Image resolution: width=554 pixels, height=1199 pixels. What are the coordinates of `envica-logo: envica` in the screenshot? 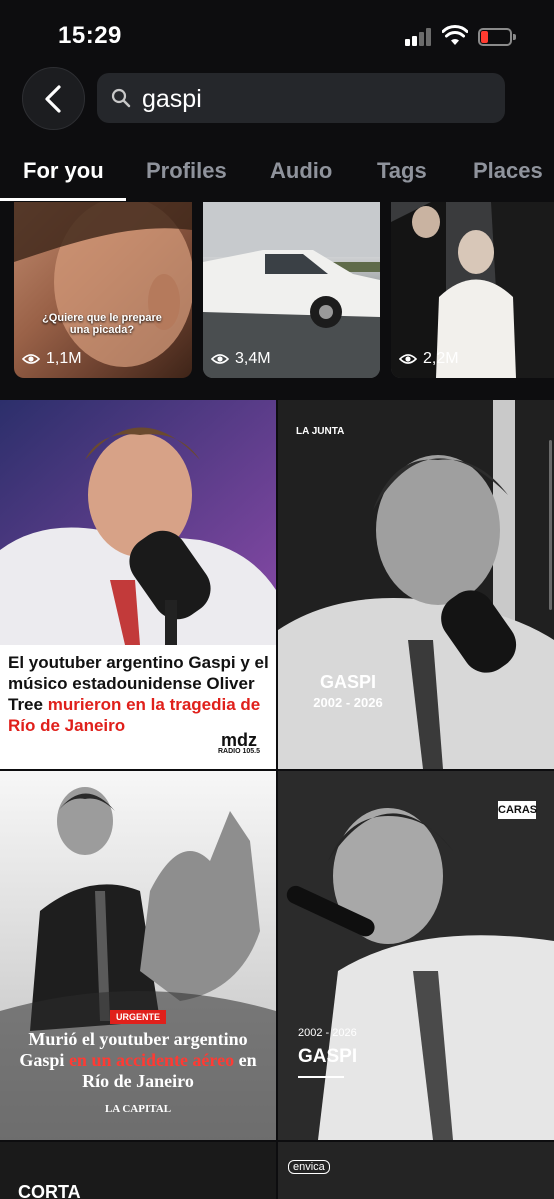 It's located at (309, 1167).